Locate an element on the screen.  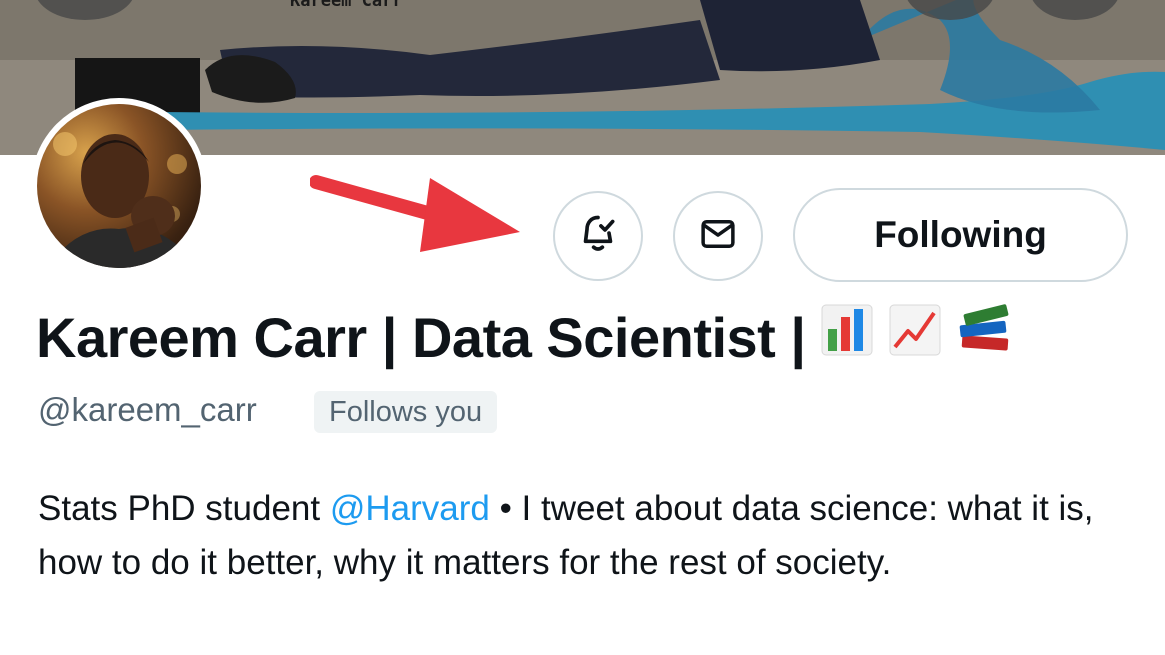
avatar-photo is located at coordinates (119, 186).